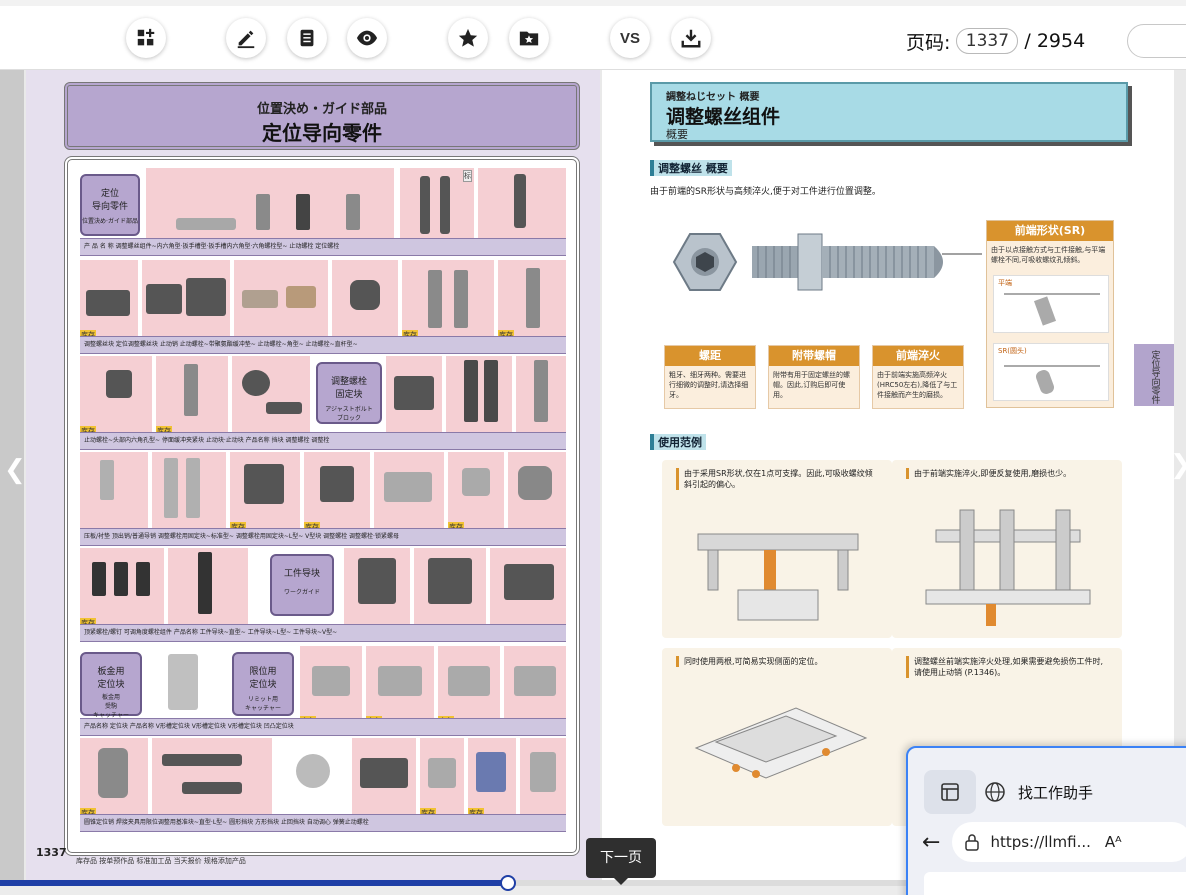 The width and height of the screenshot is (1186, 895). Describe the element at coordinates (111, 678) in the screenshot. I see `category-label: 板金用 定位块` at that location.